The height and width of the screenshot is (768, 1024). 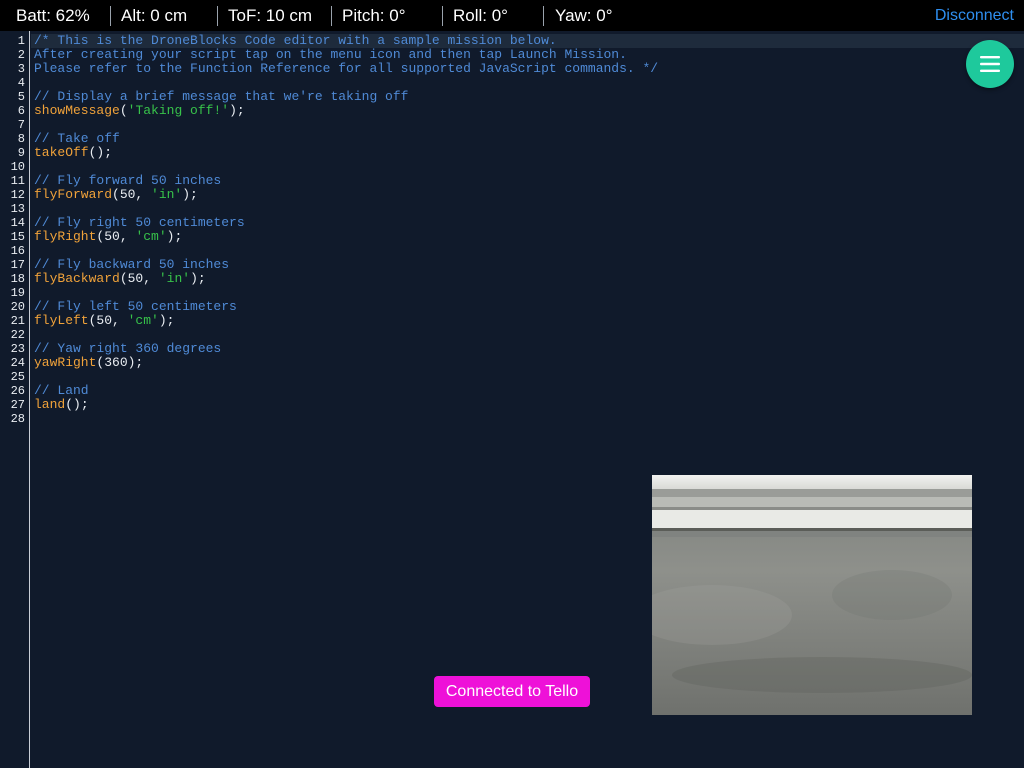 I want to click on line-number: 28, so click(x=17, y=419).